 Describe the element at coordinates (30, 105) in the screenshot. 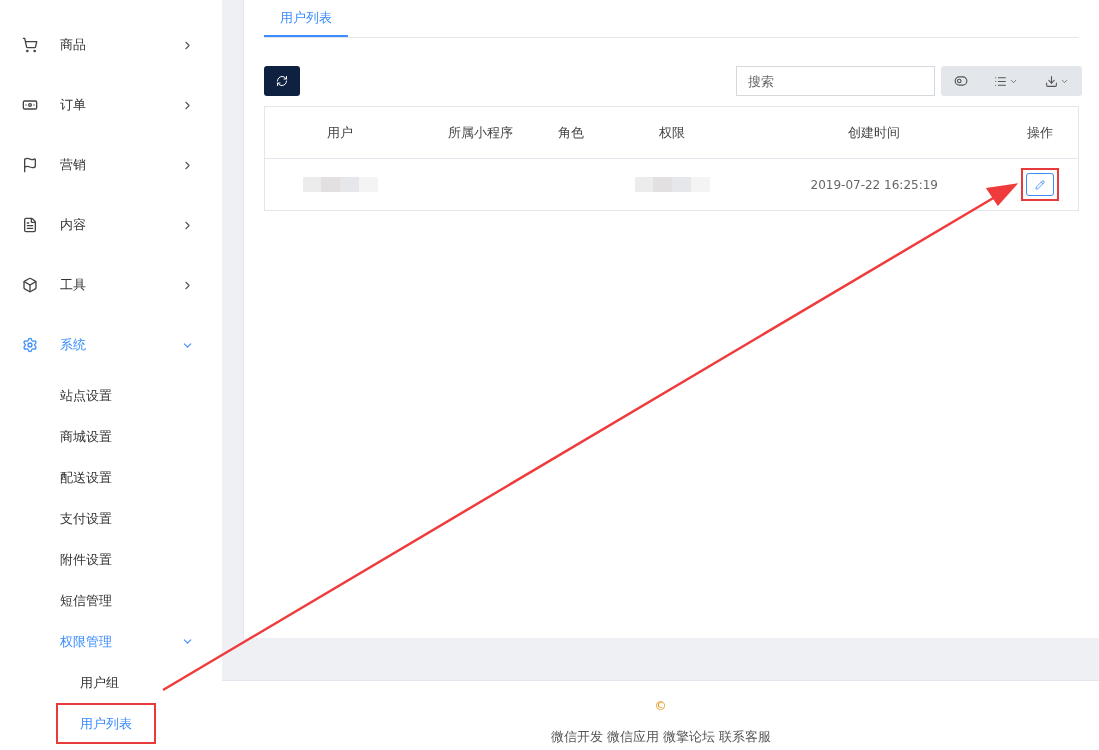

I see `banknote-icon` at that location.